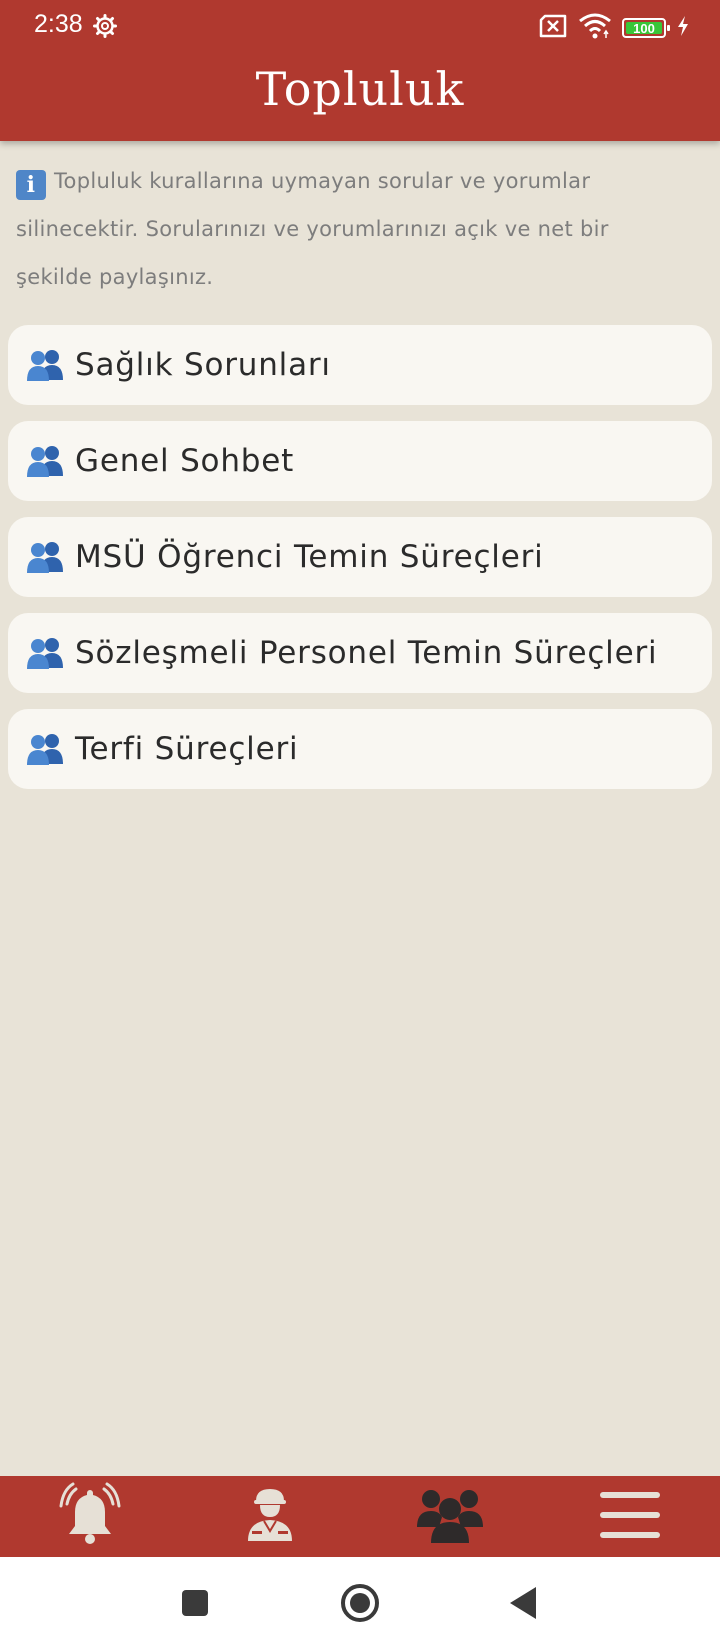 Image resolution: width=720 pixels, height=1650 pixels. What do you see at coordinates (523, 1605) in the screenshot?
I see `back-triangle-icon` at bounding box center [523, 1605].